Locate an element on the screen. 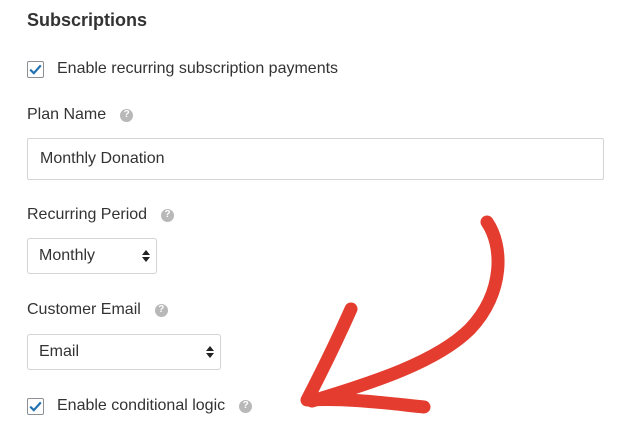 The image size is (624, 431). customer-email-select: Email is located at coordinates (124, 352).